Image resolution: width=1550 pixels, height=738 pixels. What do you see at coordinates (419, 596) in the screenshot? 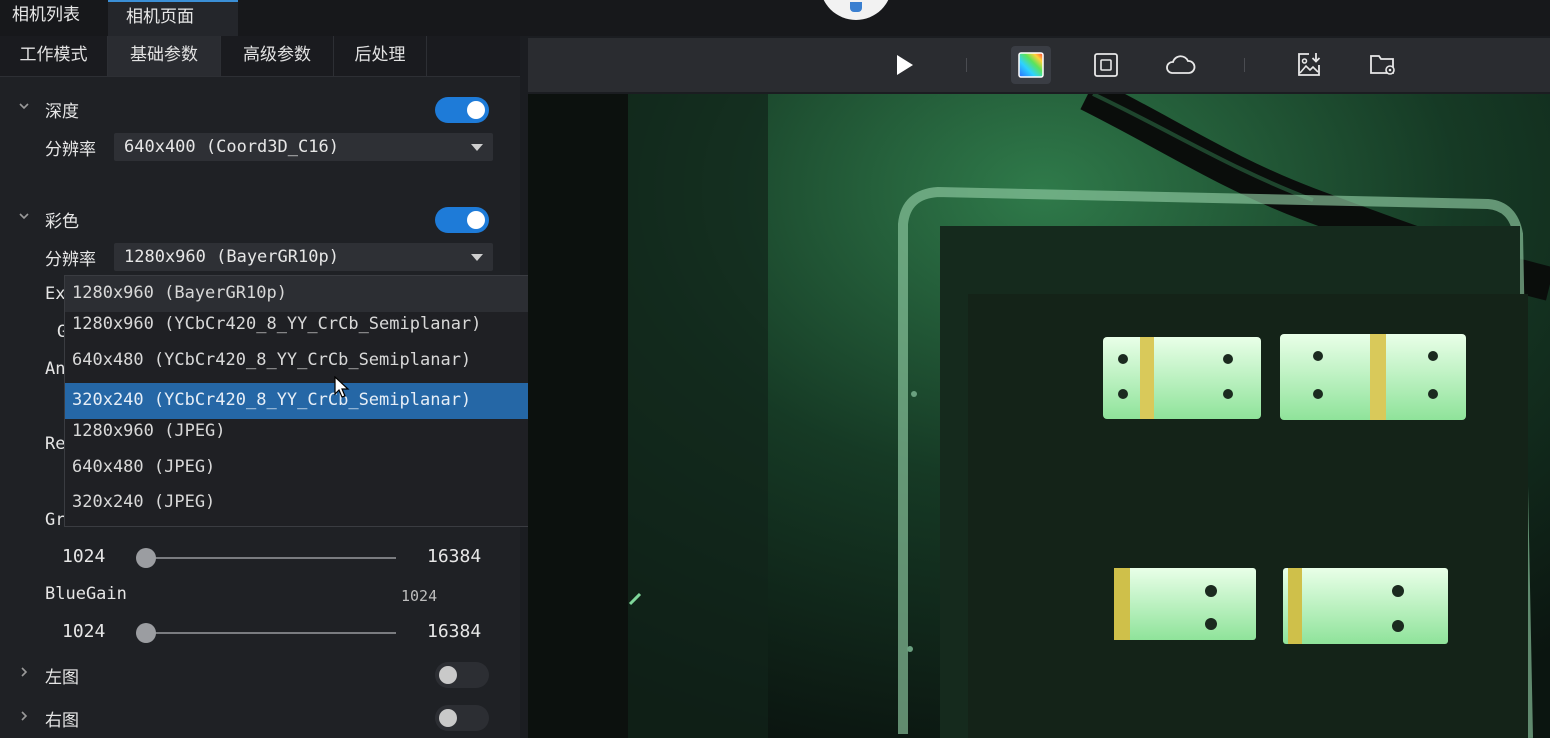
I see `blue-gain-value: 1024` at bounding box center [419, 596].